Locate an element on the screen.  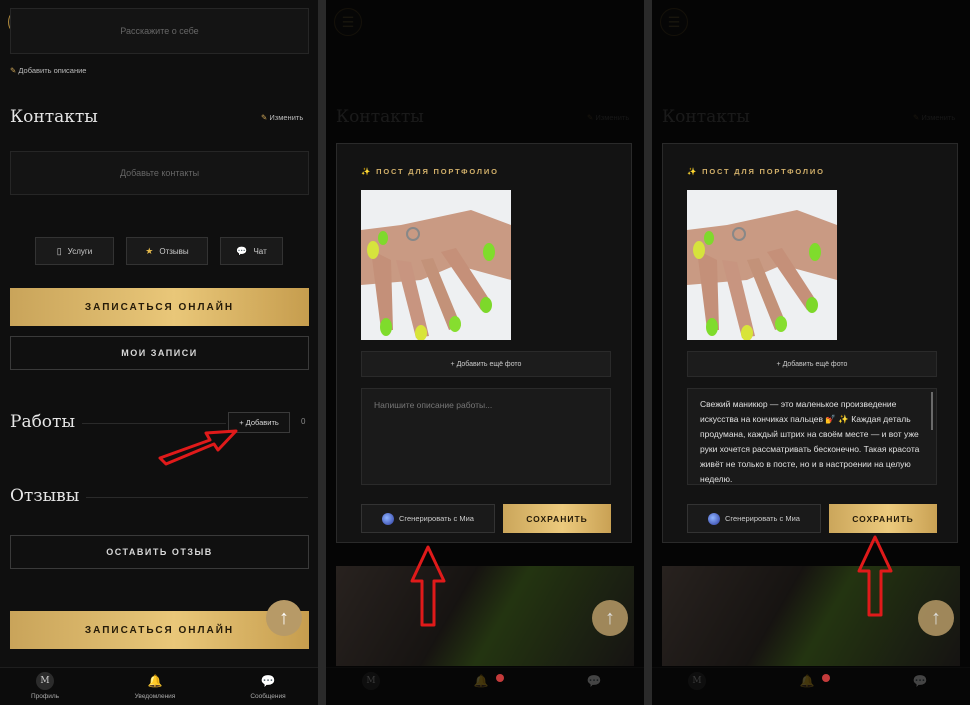
tab-reviews-label: Отзывы is located at coordinates (174, 251).